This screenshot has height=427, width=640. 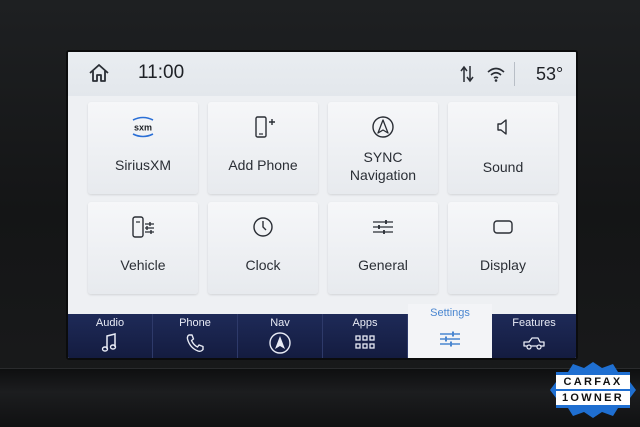 I want to click on tile-clock: Clock, so click(x=263, y=248).